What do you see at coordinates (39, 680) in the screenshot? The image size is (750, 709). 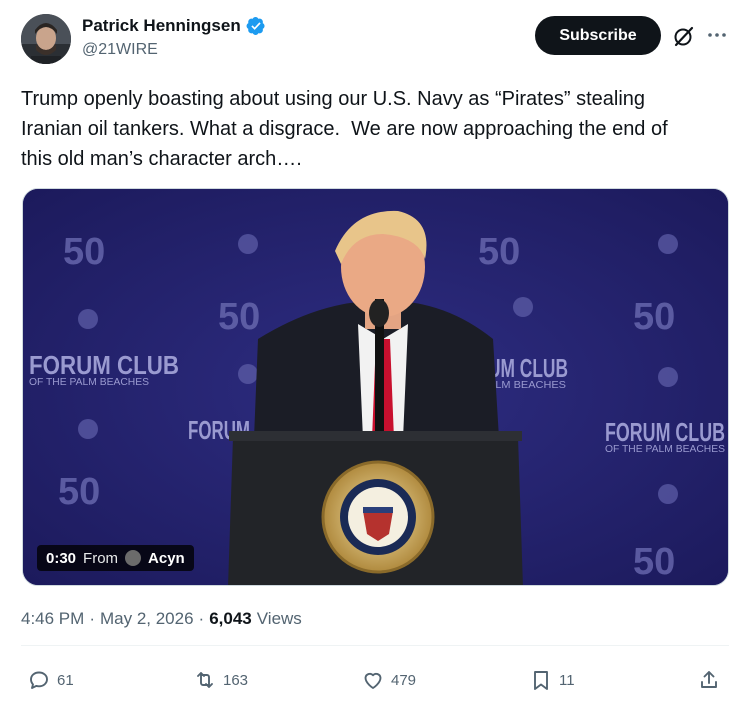 I see `reply-icon` at bounding box center [39, 680].